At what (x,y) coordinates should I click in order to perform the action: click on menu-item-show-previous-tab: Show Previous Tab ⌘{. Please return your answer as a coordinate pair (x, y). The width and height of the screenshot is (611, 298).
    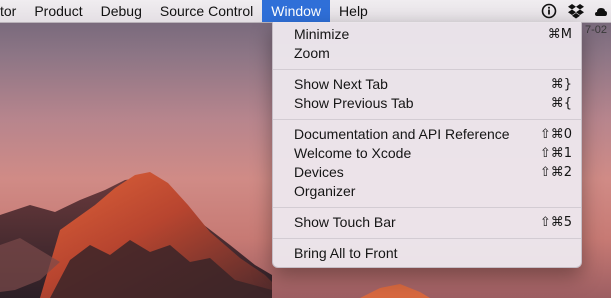
    Looking at the image, I should click on (427, 103).